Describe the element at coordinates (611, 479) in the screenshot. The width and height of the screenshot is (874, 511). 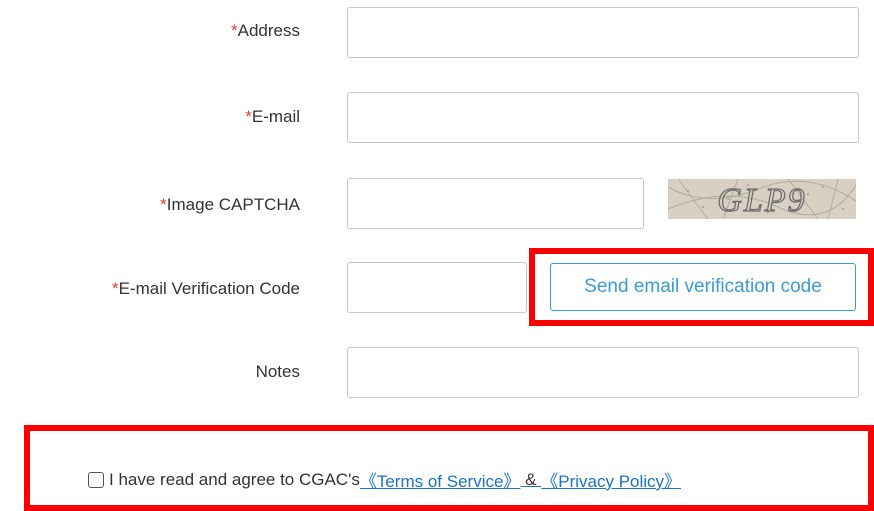
I see `privacy-policy-link: 《Privacy Policy》` at that location.